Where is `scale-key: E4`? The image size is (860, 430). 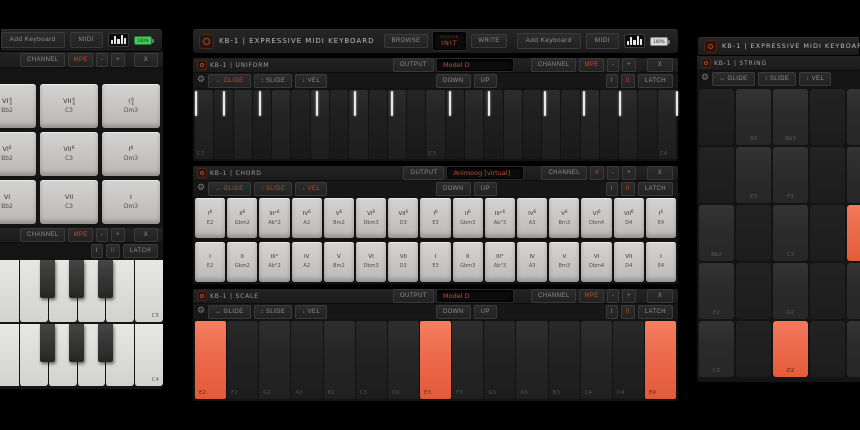
scale-key: E4 is located at coordinates (660, 360).